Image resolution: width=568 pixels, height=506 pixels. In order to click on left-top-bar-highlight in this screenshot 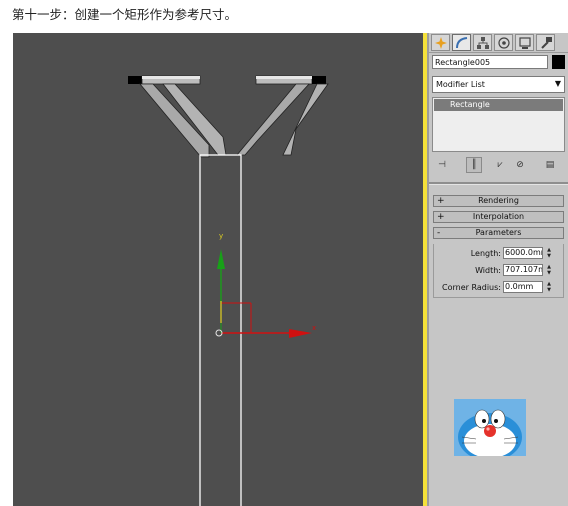, I will do `click(171, 77)`.